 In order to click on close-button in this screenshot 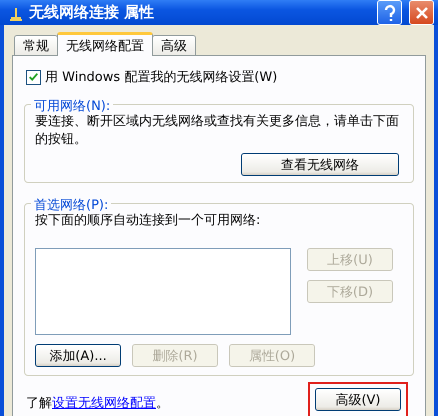, I will do `click(421, 12)`.